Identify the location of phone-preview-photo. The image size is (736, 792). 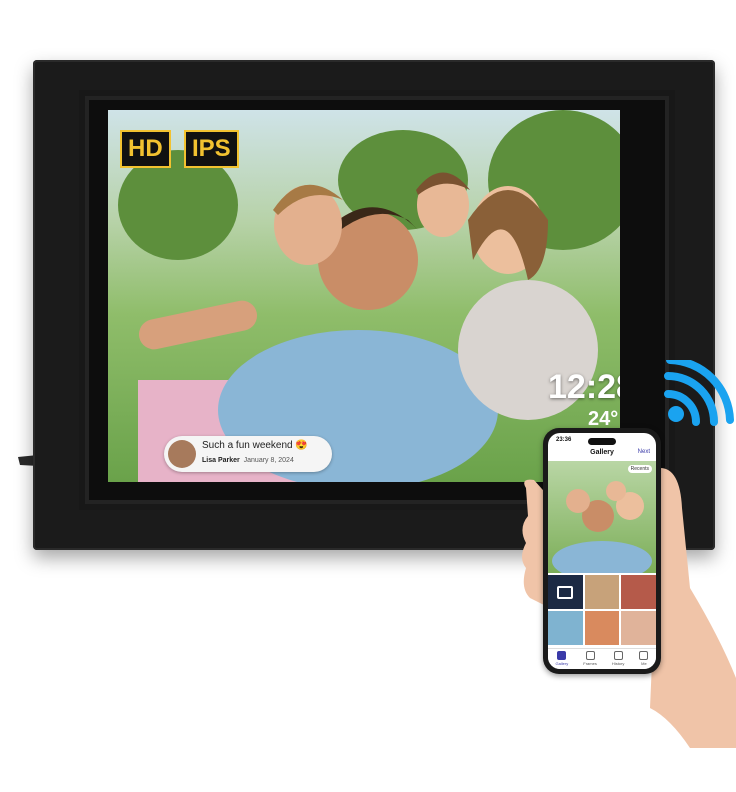
(602, 521).